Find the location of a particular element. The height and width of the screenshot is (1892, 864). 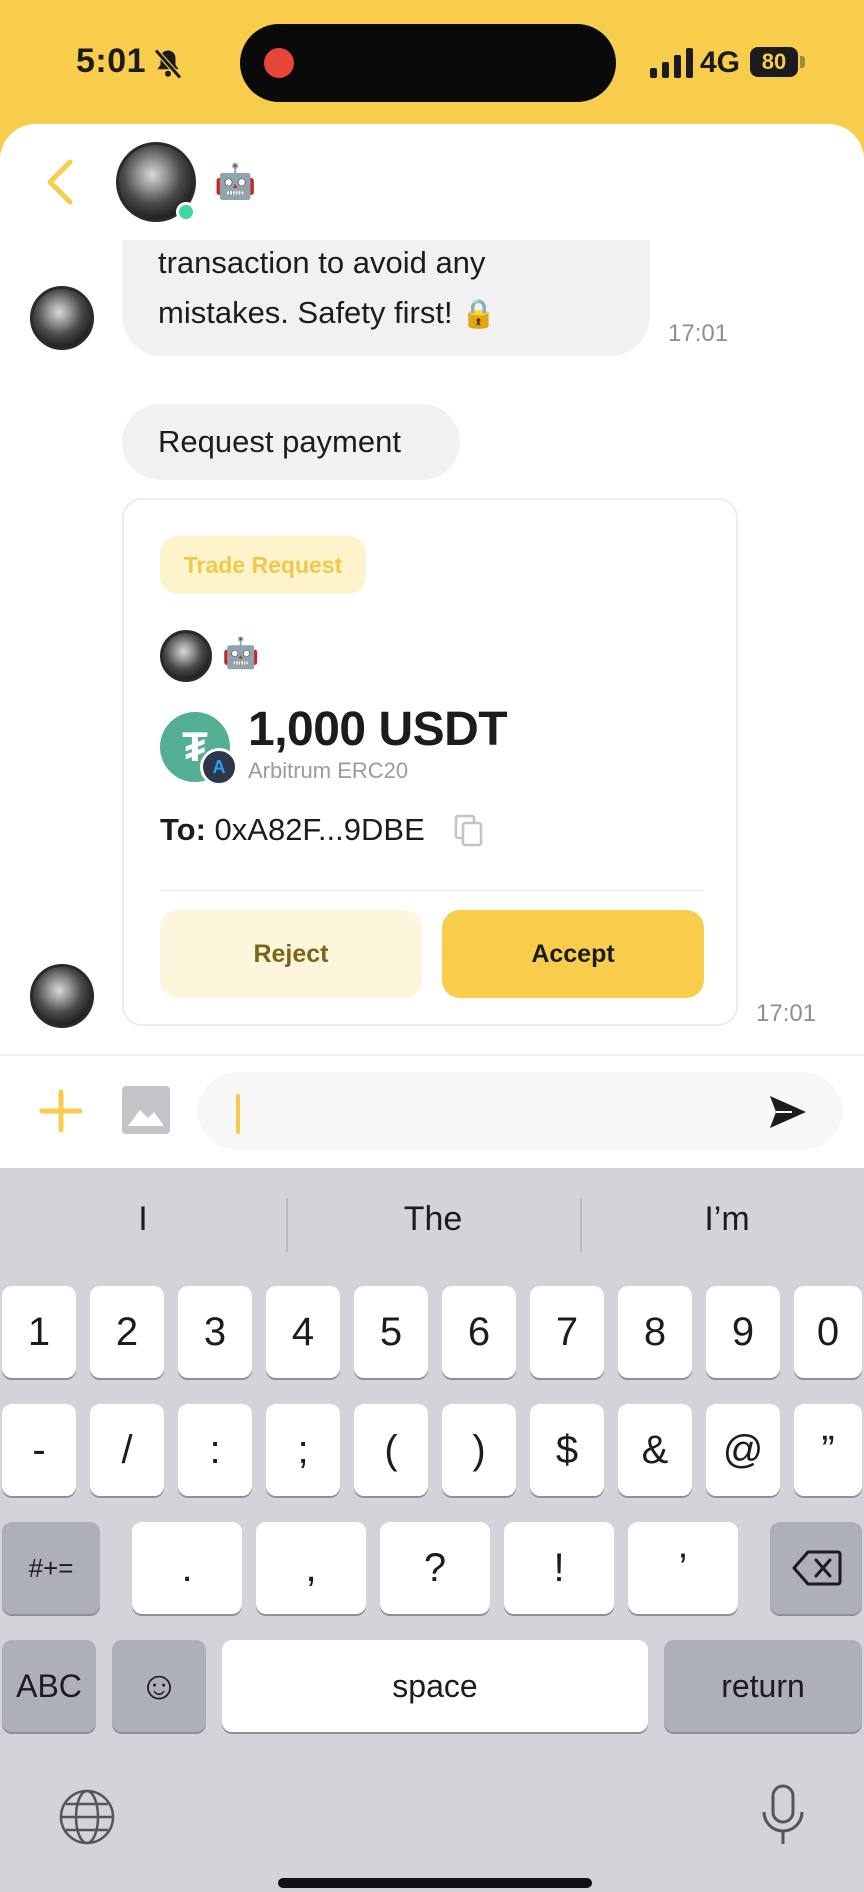

card-divider is located at coordinates (432, 890).